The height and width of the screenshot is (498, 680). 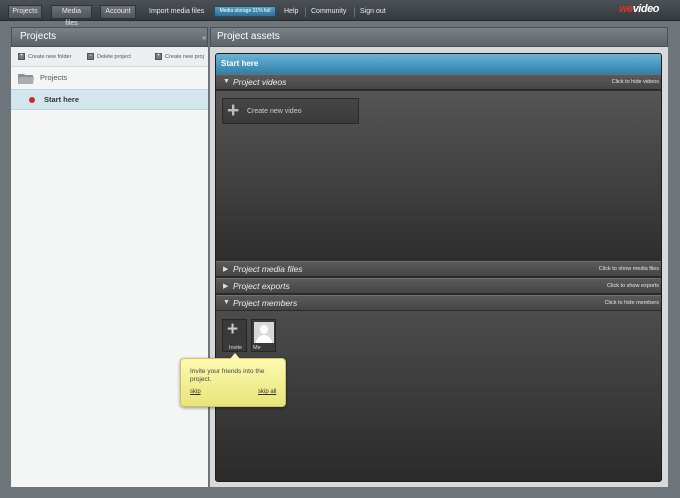 I want to click on section-project-exports: ▶ Project exports Click to show exports, so click(x=438, y=286).